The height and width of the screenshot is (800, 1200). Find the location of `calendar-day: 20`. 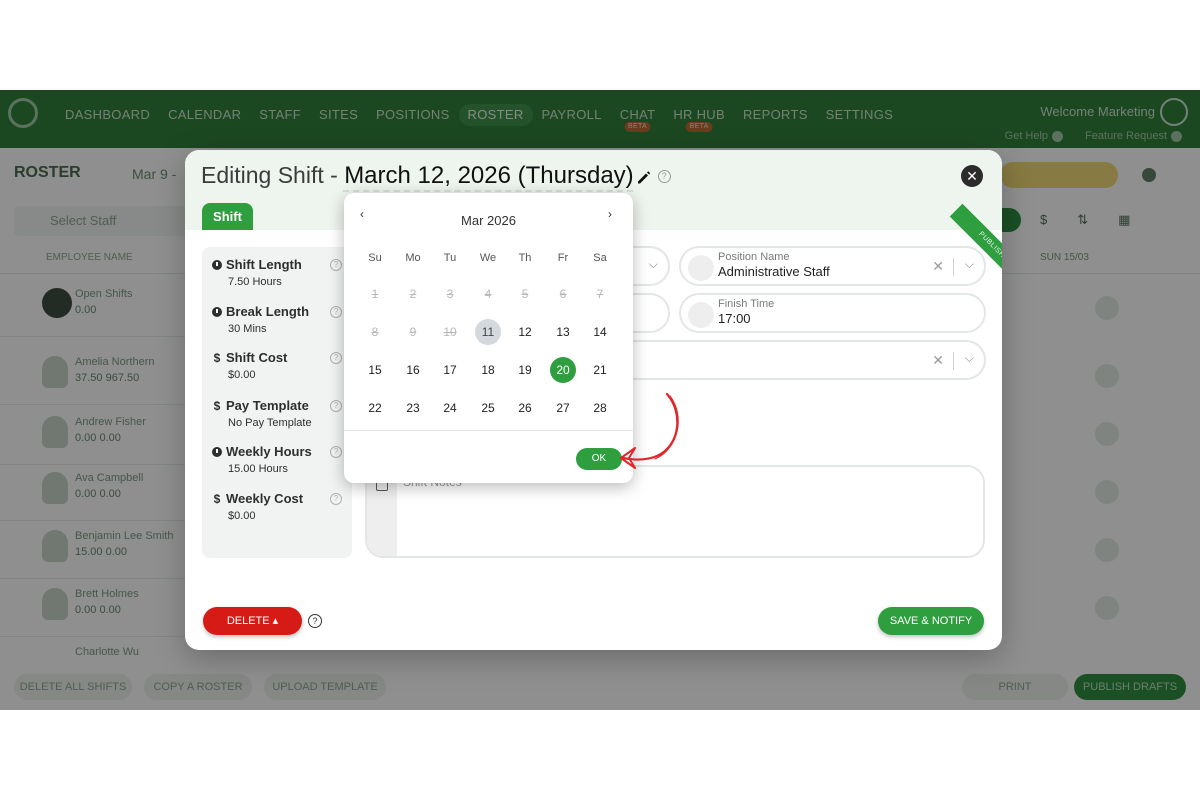

calendar-day: 20 is located at coordinates (563, 370).